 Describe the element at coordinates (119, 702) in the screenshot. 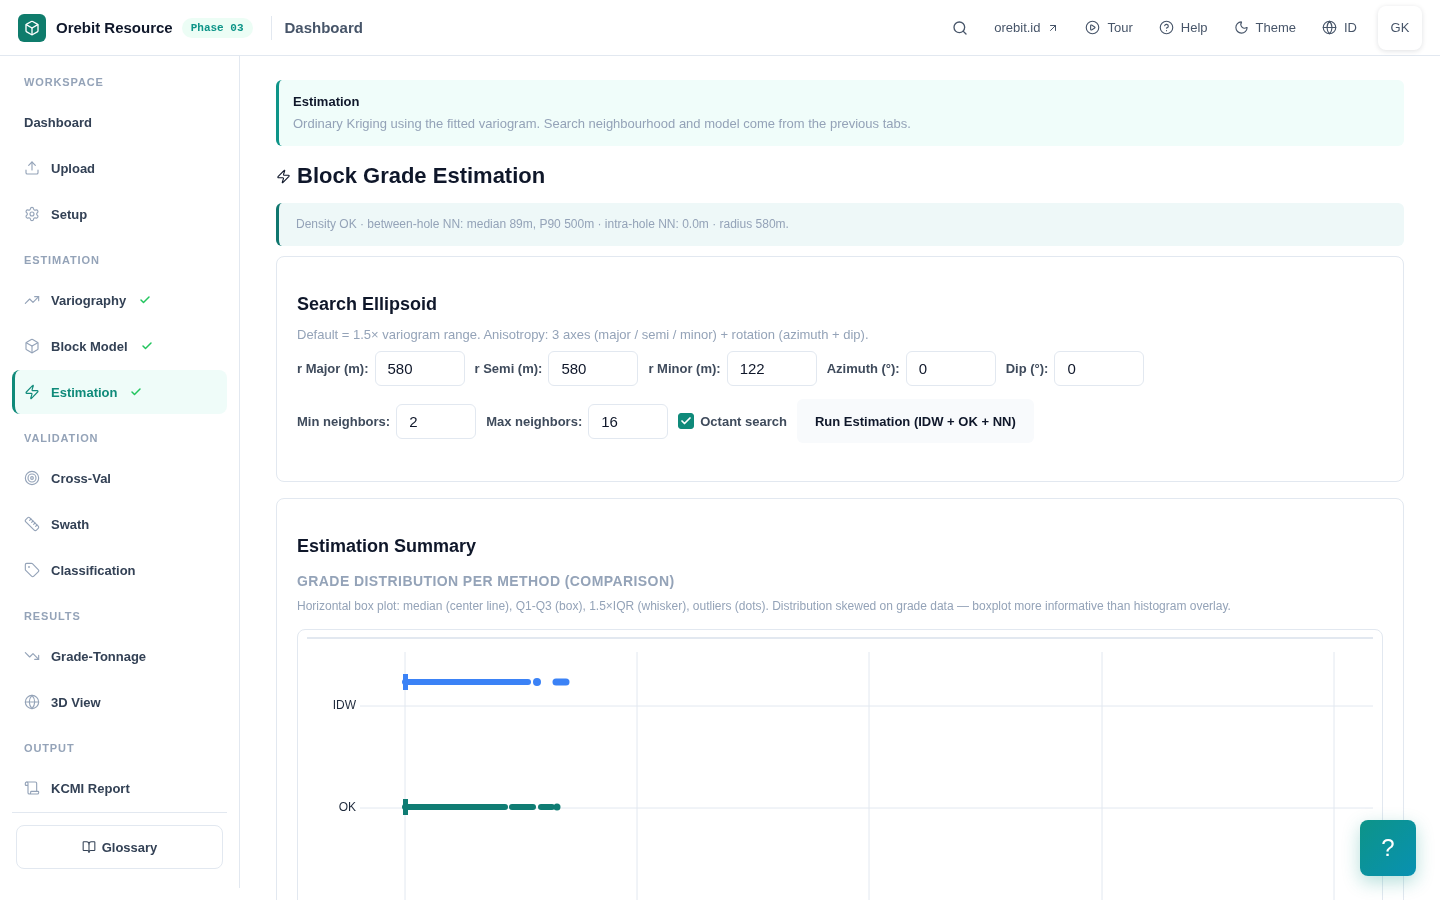

I see `sidebar-item: 3D View` at that location.